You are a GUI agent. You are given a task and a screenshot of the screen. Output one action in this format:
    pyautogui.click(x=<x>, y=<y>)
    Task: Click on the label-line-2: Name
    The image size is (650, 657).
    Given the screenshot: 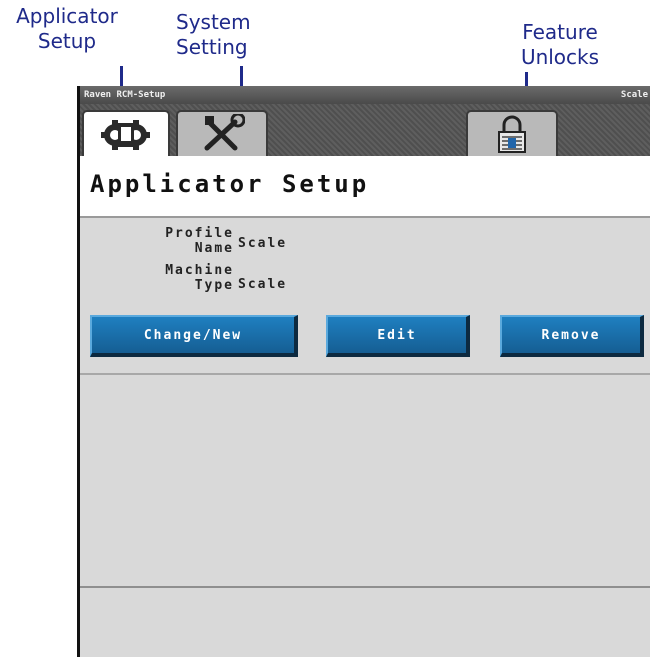 What is the action you would take?
    pyautogui.click(x=214, y=248)
    